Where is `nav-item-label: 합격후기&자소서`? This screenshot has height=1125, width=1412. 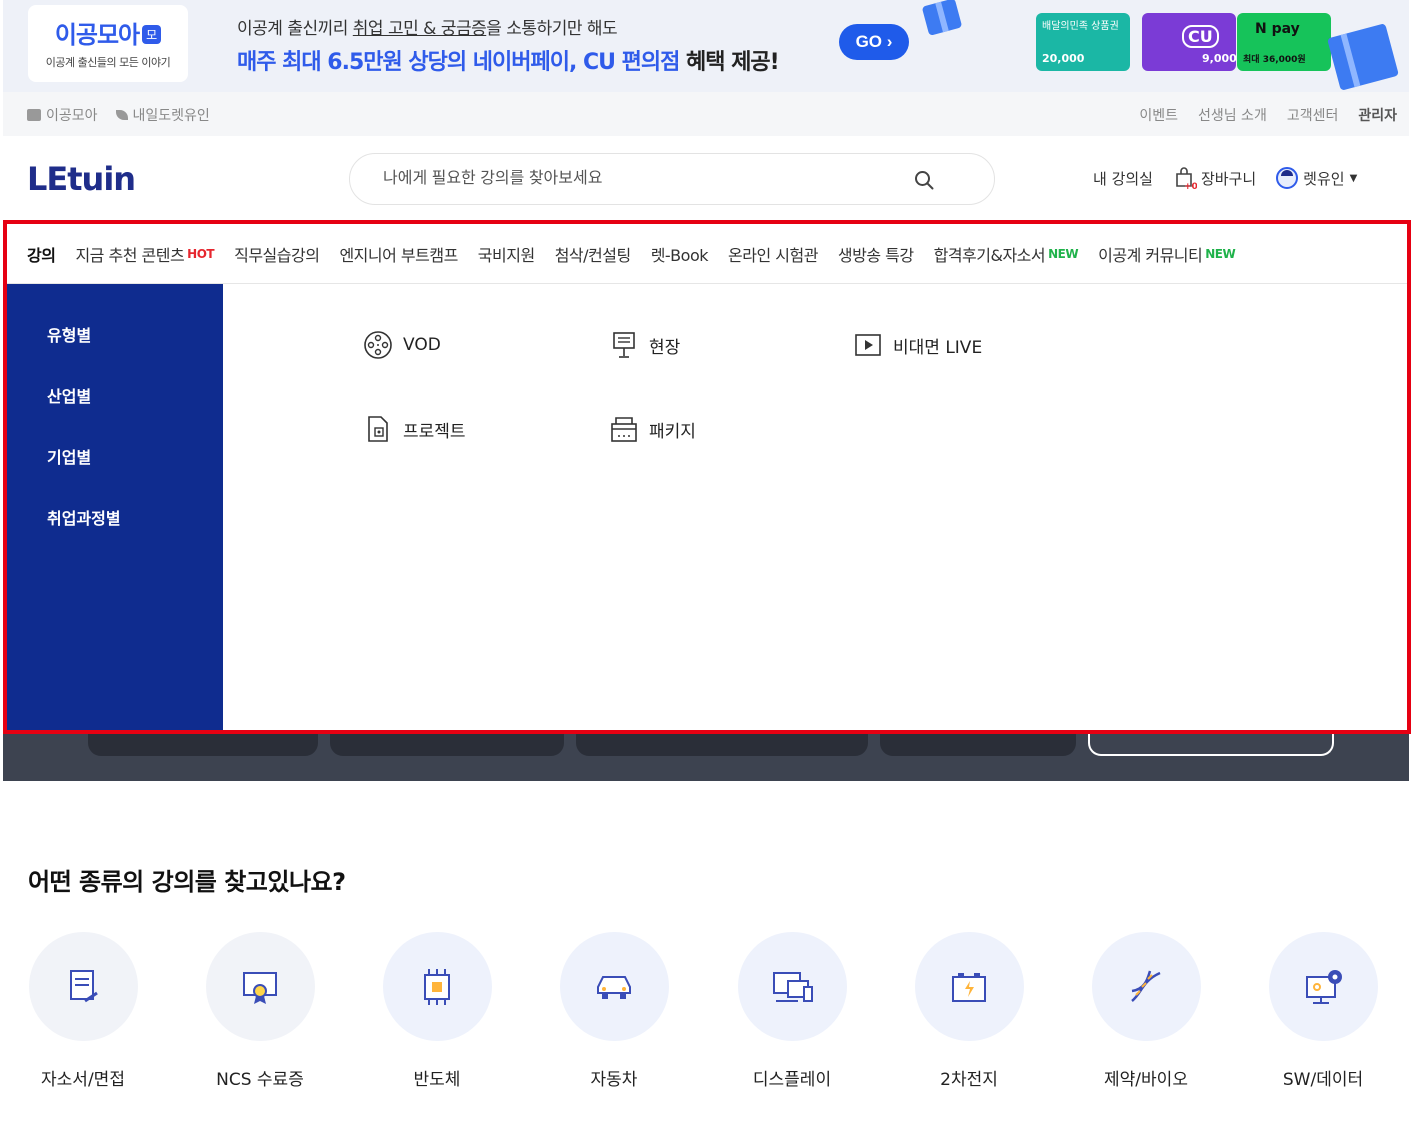 nav-item-label: 합격후기&자소서 is located at coordinates (989, 255).